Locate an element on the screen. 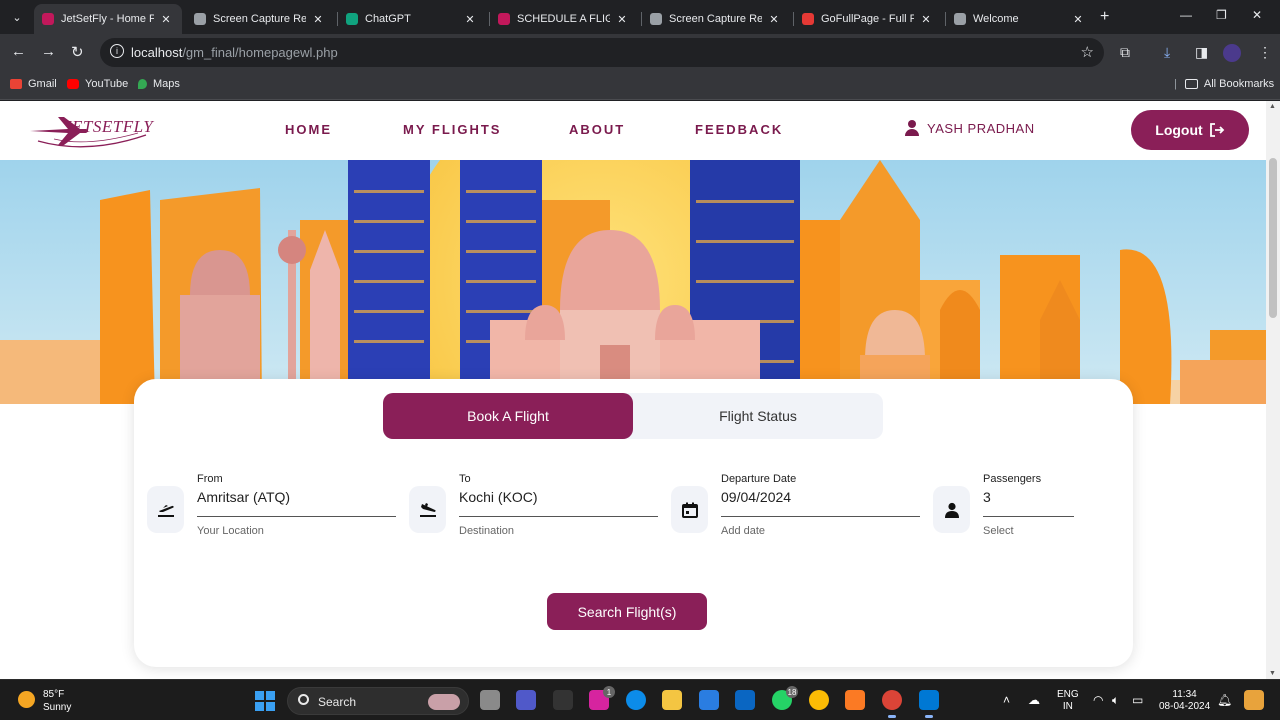  wifi-icon: ◠ is located at coordinates (1098, 700).